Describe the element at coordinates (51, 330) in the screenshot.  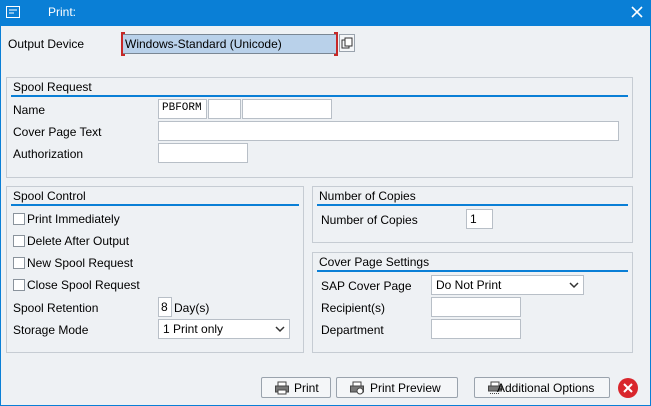
I see `storage-mode-label: Storage Mode` at that location.